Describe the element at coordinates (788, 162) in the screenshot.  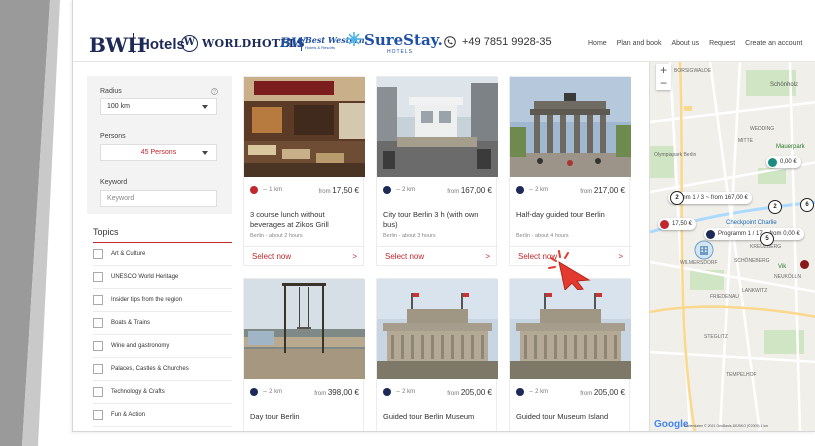
I see `marker-price: 0,00 €` at that location.